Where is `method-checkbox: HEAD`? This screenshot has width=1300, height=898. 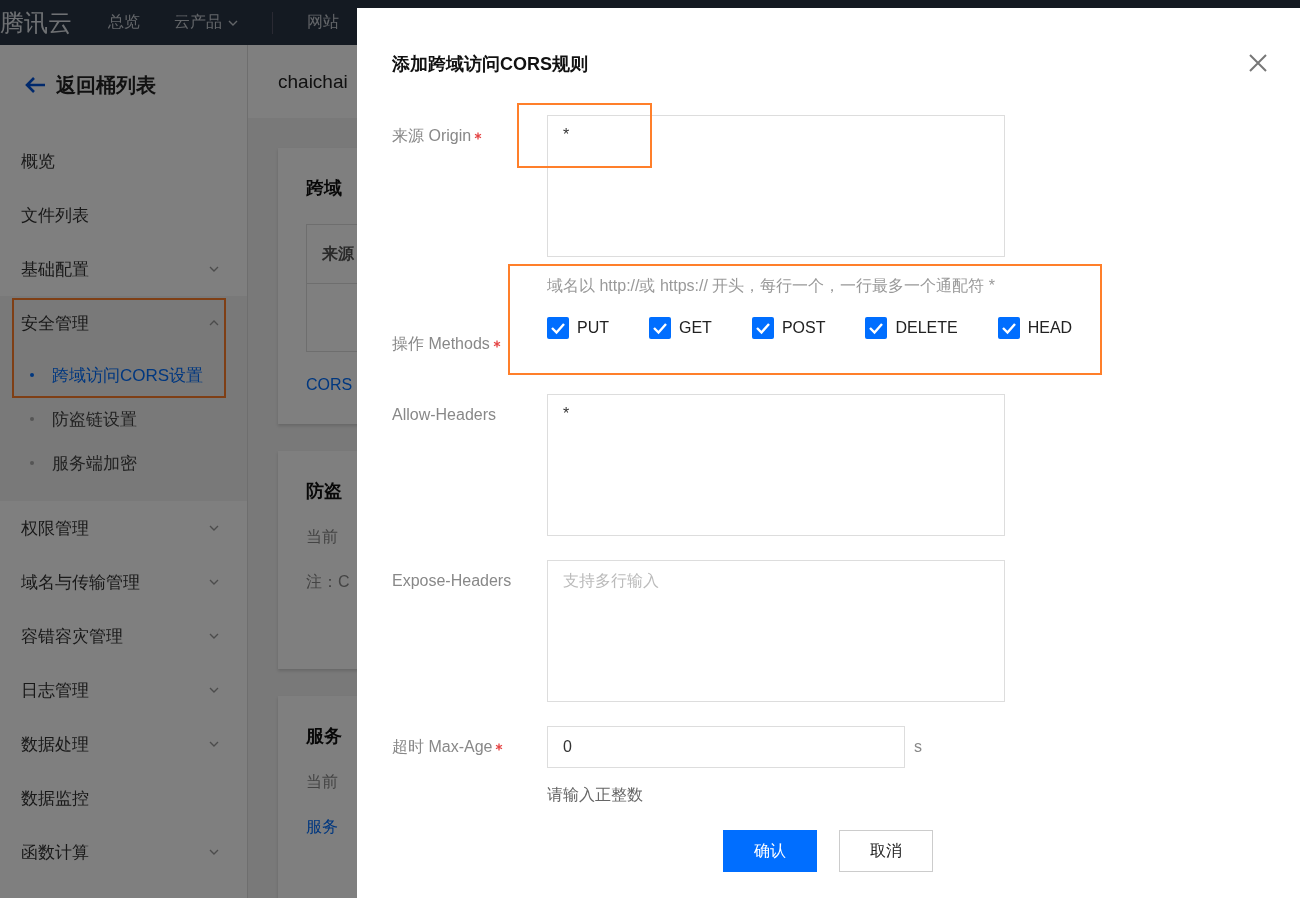 method-checkbox: HEAD is located at coordinates (1035, 328).